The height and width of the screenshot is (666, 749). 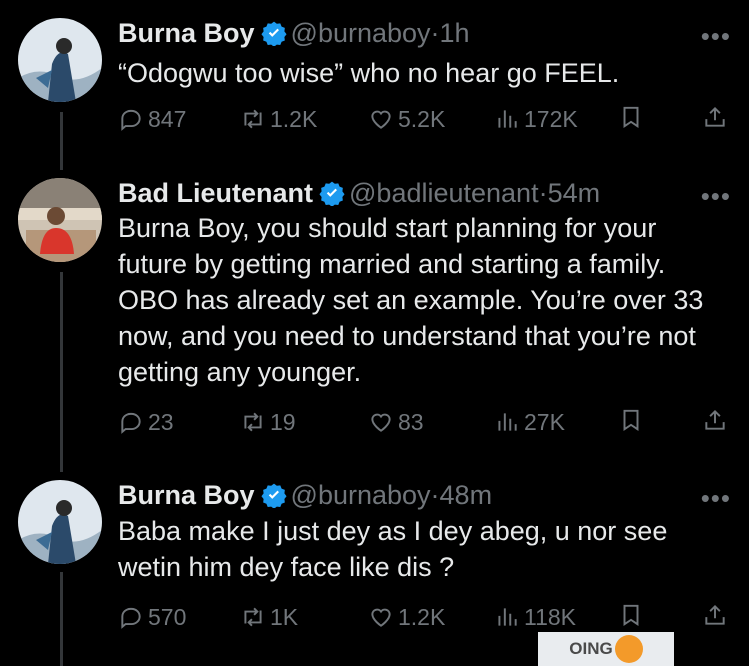 What do you see at coordinates (628, 649) in the screenshot?
I see `watermark-circle-icon` at bounding box center [628, 649].